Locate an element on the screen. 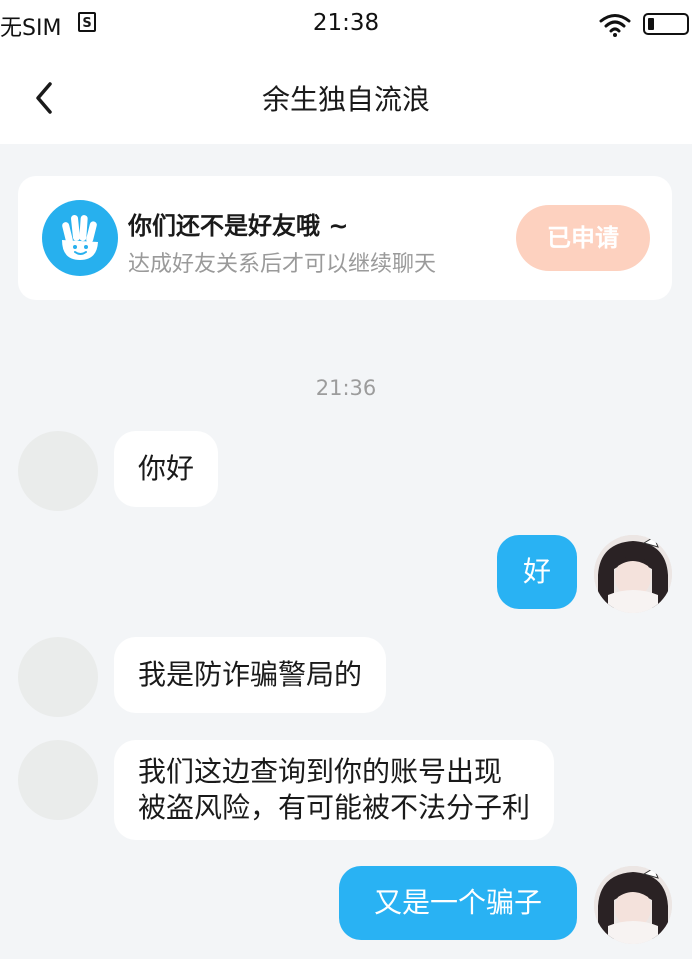 This screenshot has height=959, width=692. status-bar: 无SIM S 21:38 is located at coordinates (346, 26).